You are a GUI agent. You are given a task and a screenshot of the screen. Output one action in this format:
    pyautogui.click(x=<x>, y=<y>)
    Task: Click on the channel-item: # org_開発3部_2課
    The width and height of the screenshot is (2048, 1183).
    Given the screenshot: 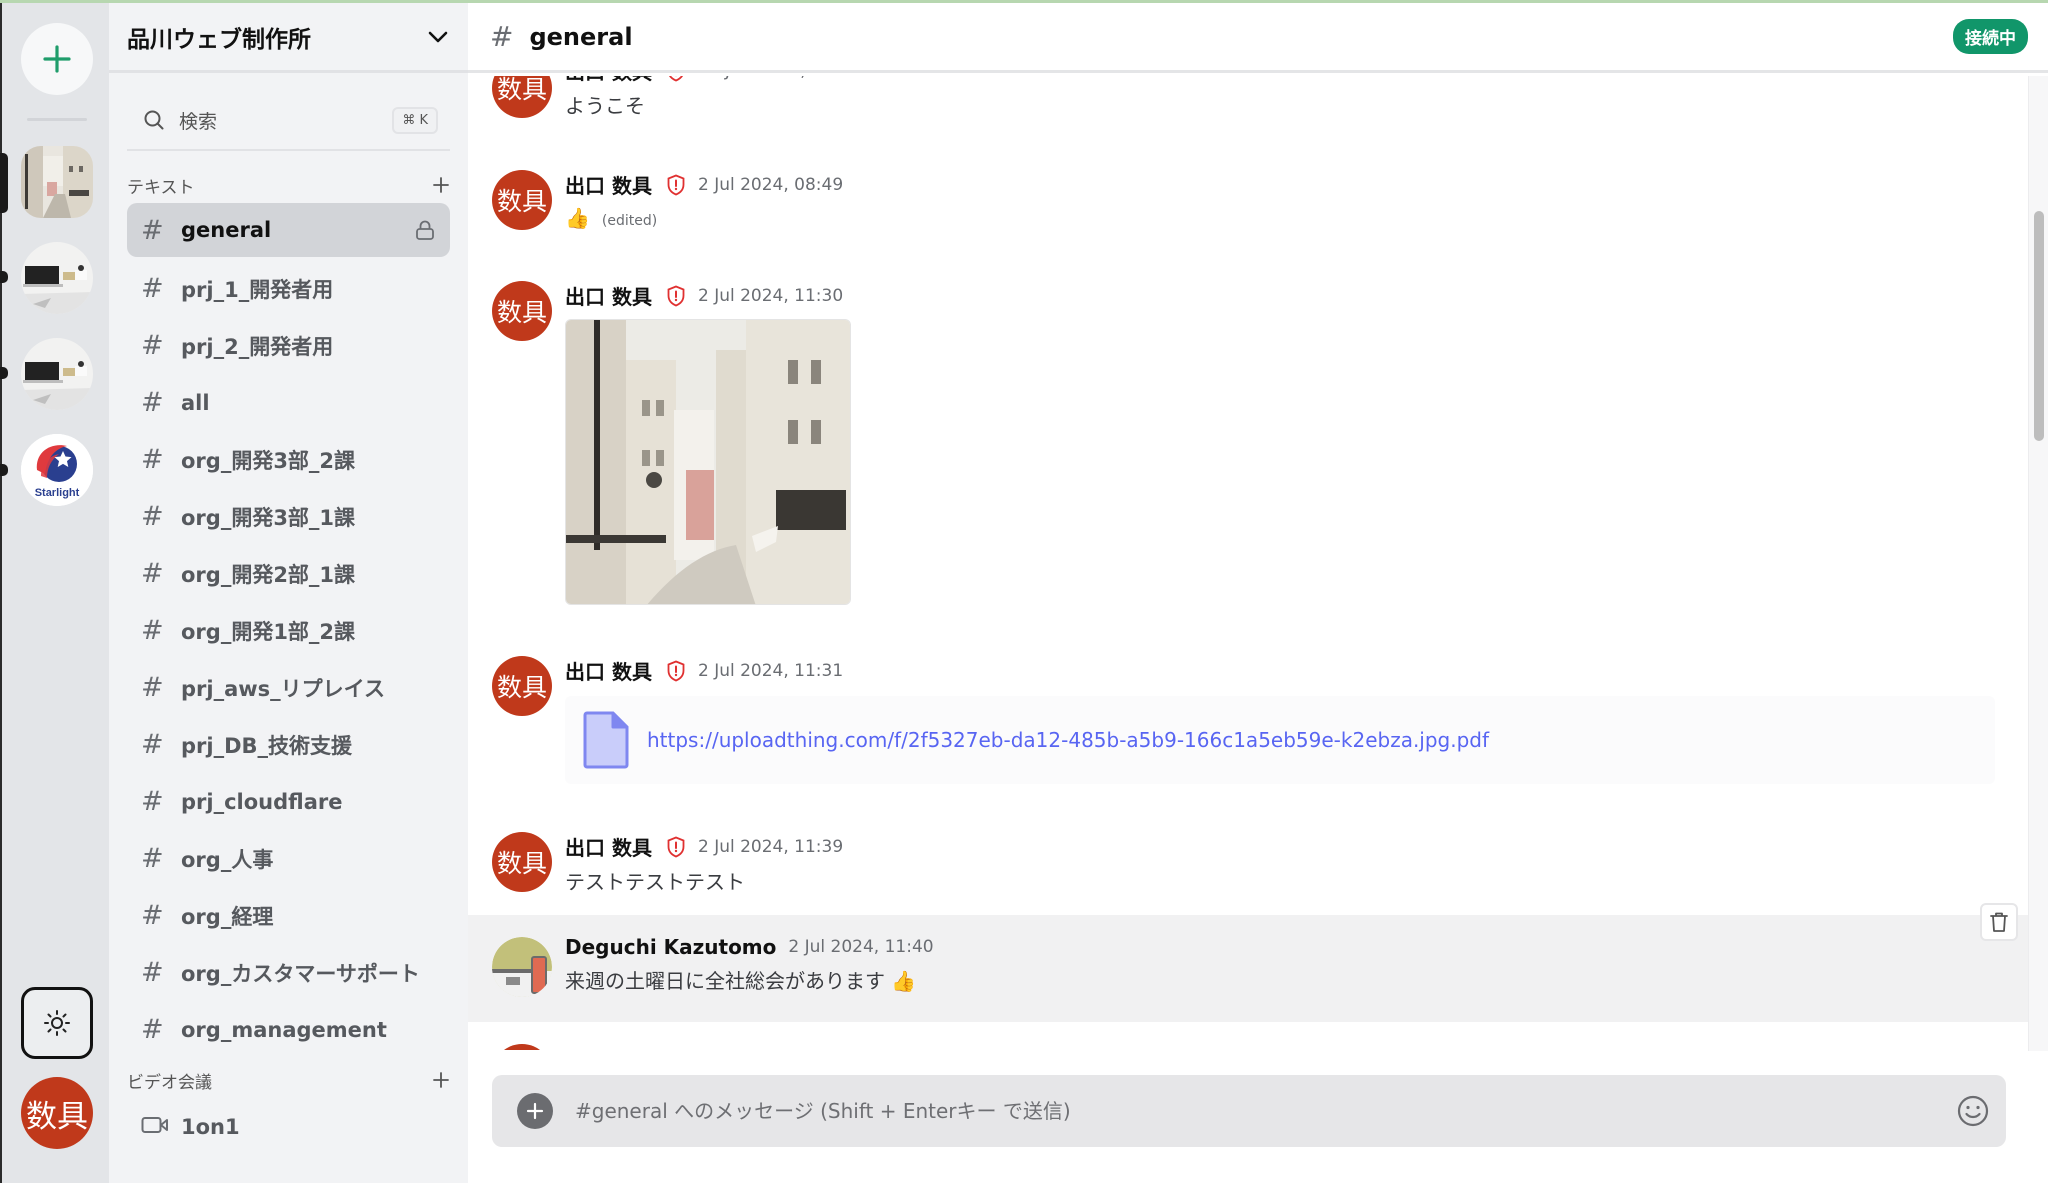 What is the action you would take?
    pyautogui.click(x=288, y=459)
    